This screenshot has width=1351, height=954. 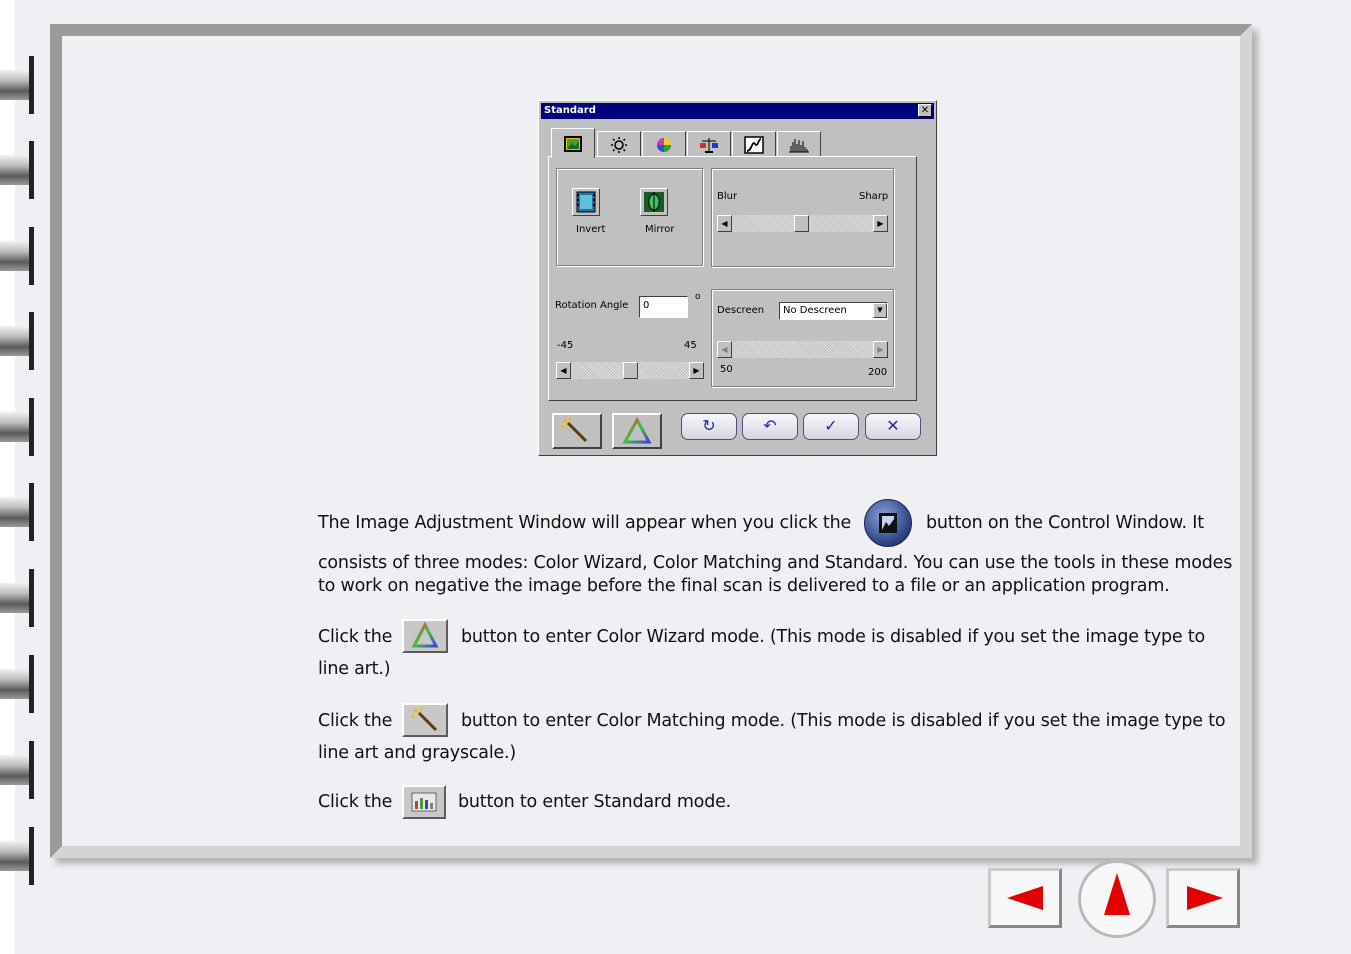 I want to click on brightness-icon, so click(x=619, y=144).